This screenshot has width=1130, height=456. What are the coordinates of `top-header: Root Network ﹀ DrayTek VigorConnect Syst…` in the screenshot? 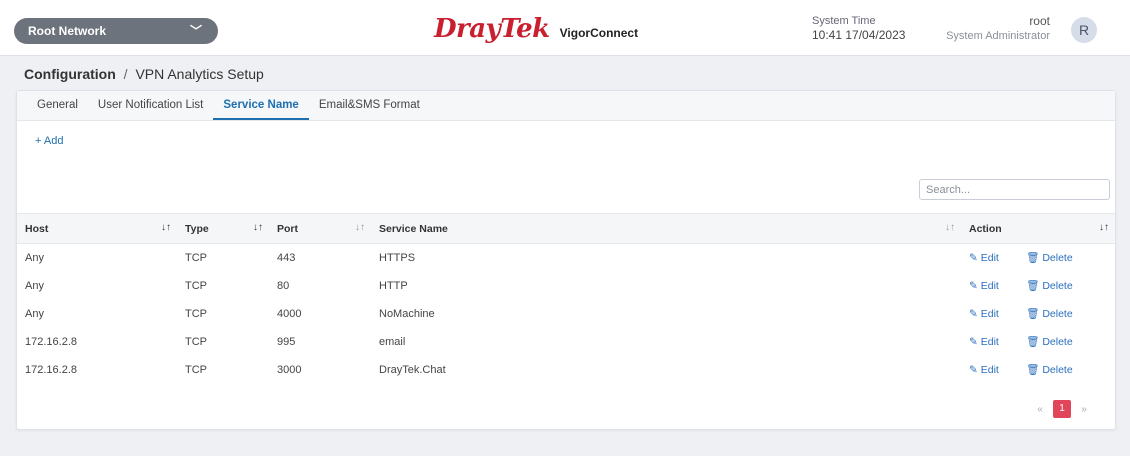 It's located at (565, 28).